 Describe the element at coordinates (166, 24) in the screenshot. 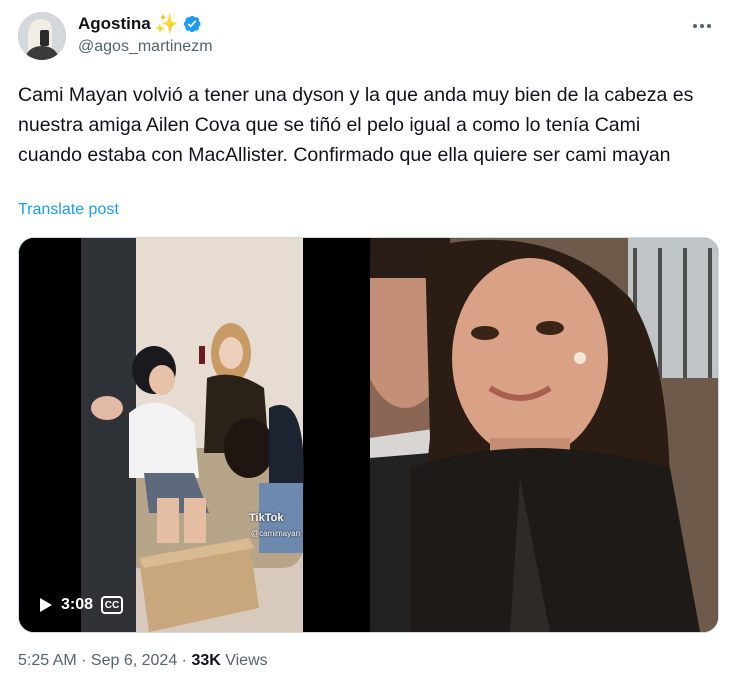

I see `sparkles-emoji: ✨` at that location.